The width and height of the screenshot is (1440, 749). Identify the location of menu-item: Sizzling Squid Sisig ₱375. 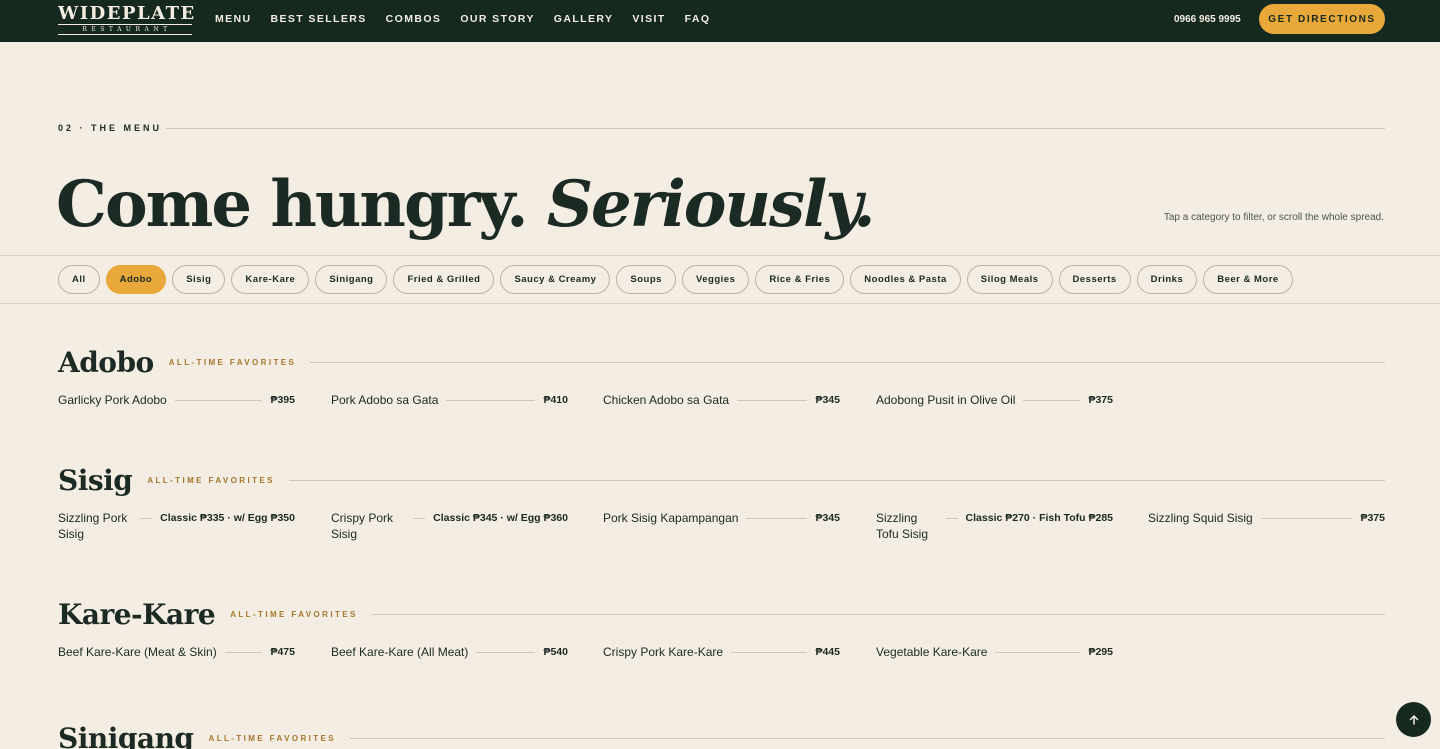
(1266, 518).